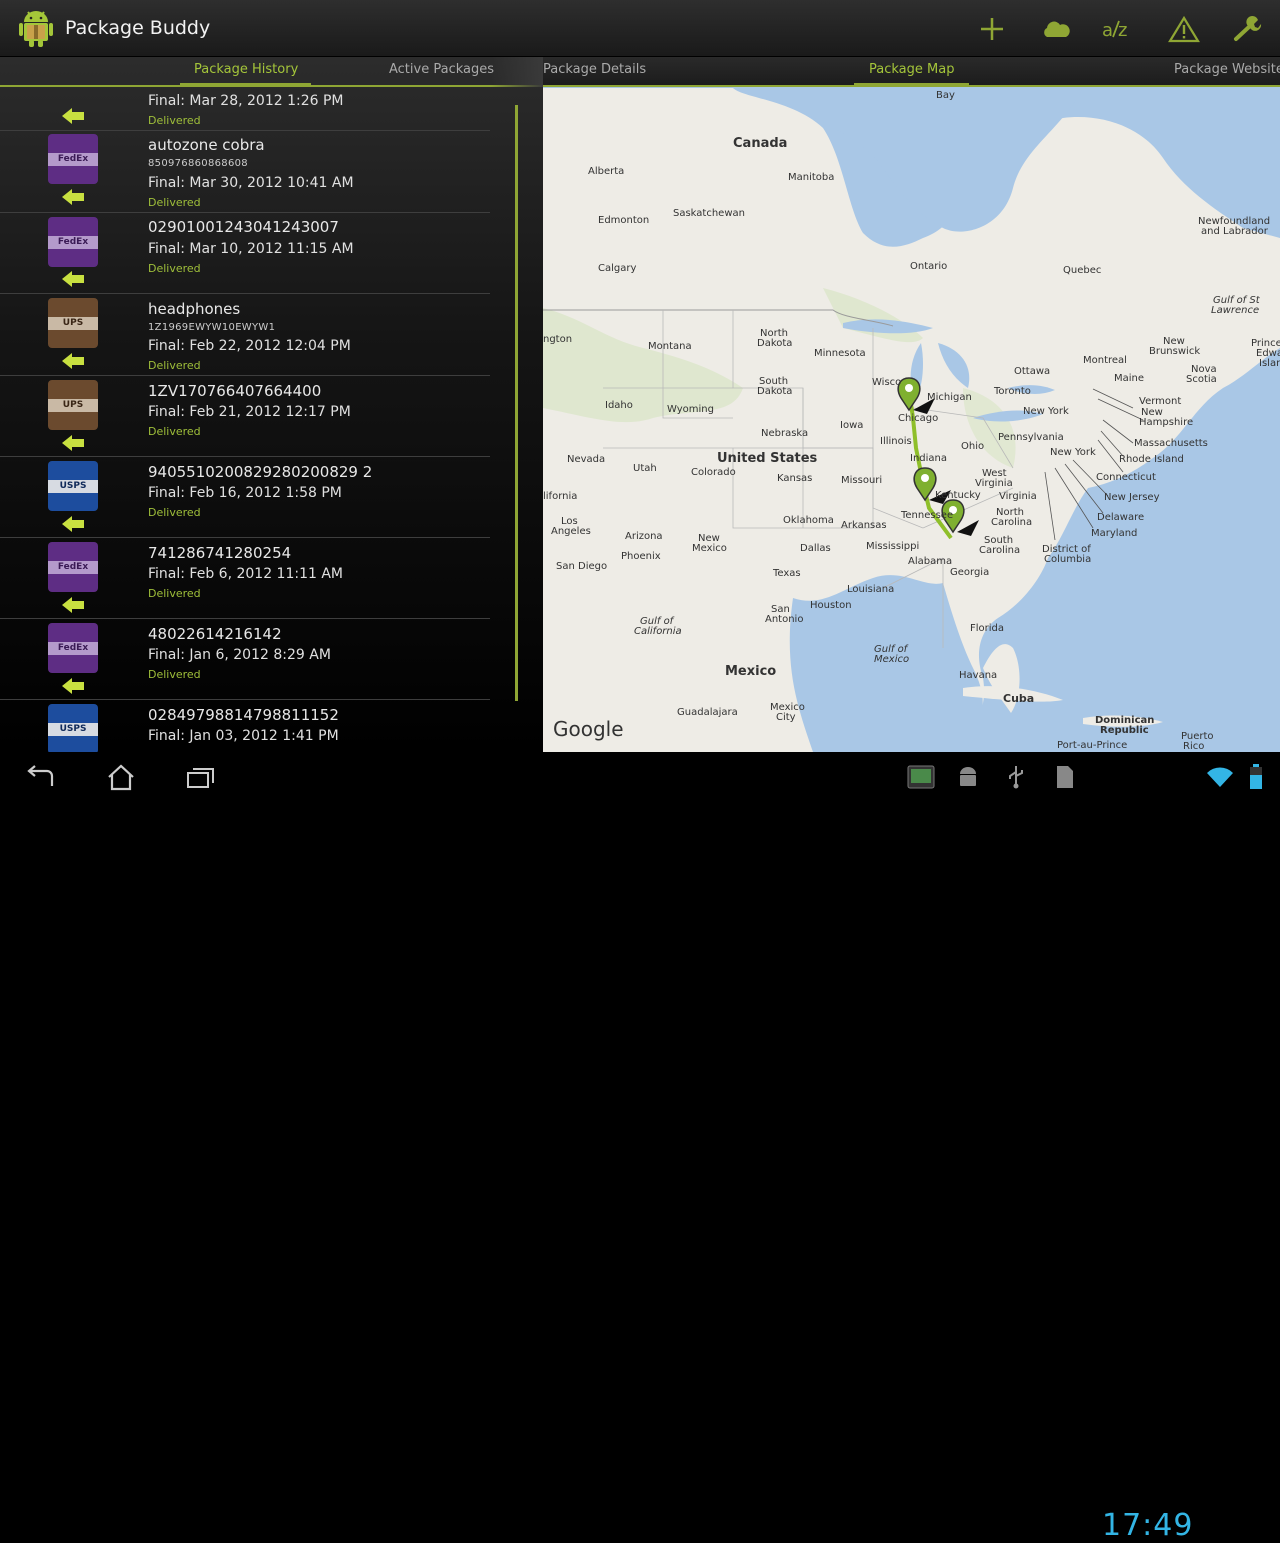 This screenshot has height=1543, width=1280. What do you see at coordinates (958, 495) in the screenshot?
I see `map-label: Kentucky` at bounding box center [958, 495].